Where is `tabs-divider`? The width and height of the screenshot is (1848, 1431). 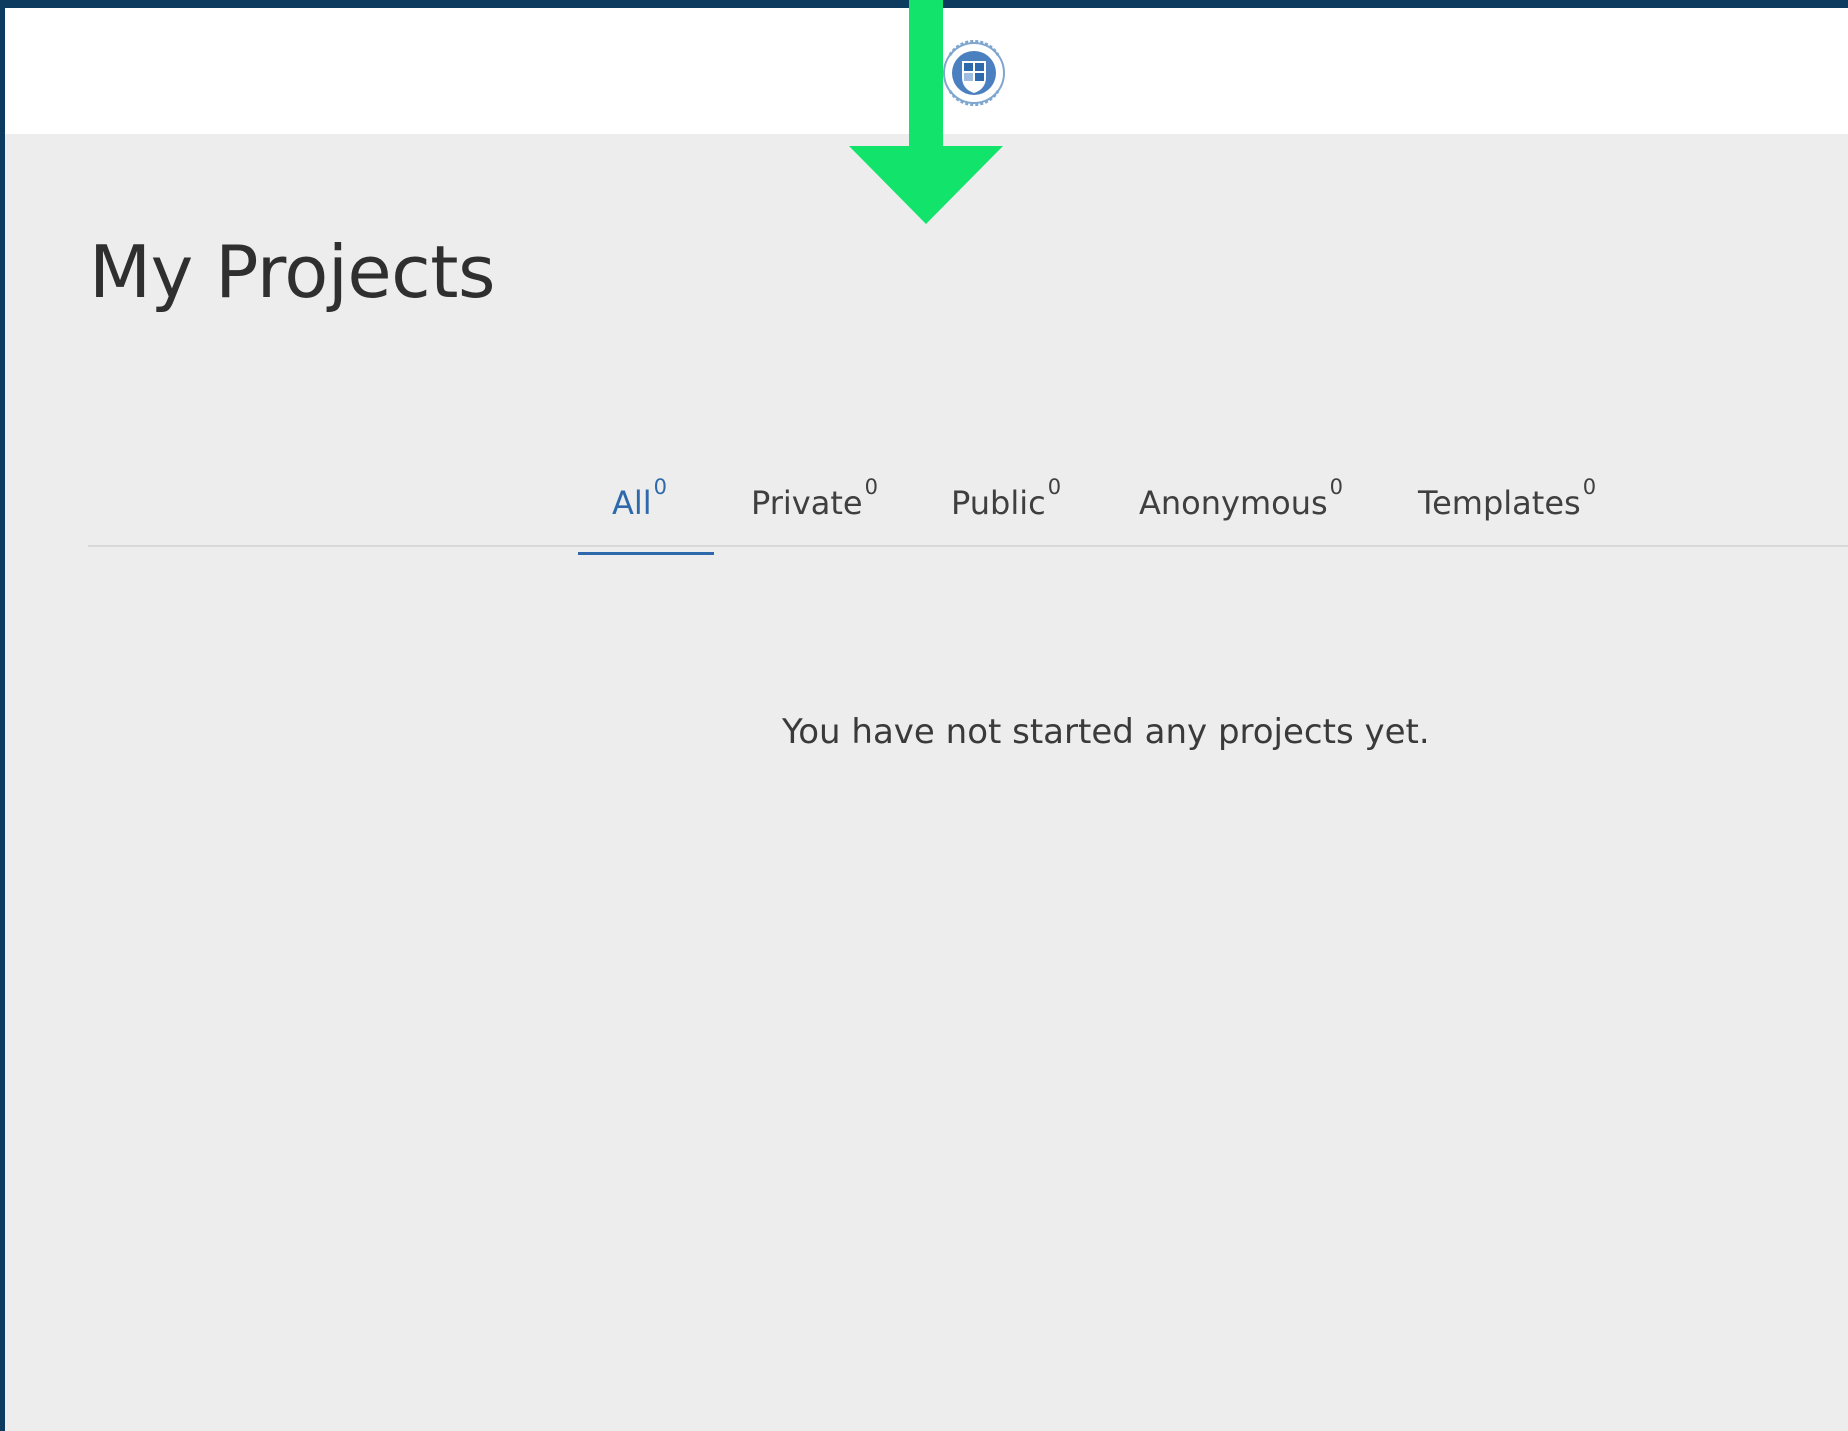 tabs-divider is located at coordinates (968, 546).